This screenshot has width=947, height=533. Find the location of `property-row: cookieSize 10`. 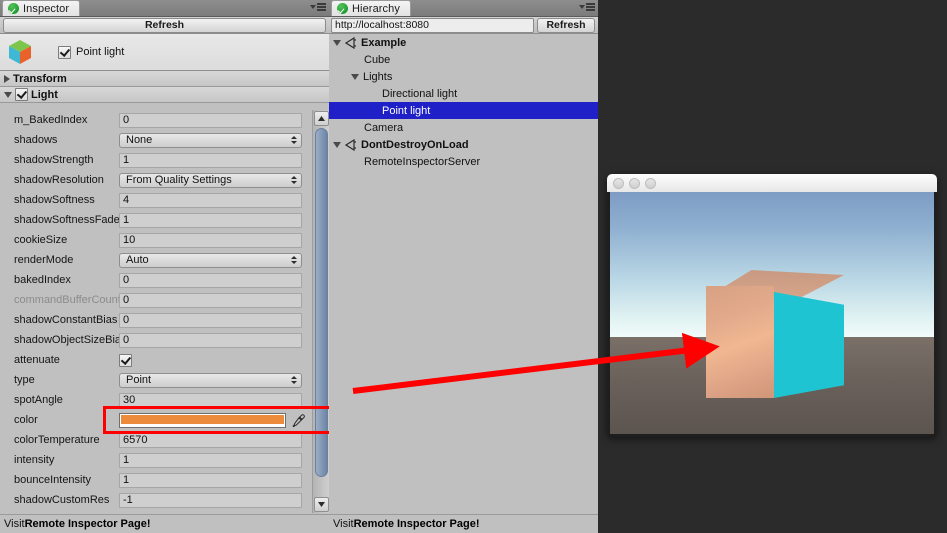

property-row: cookieSize 10 is located at coordinates (156, 240).